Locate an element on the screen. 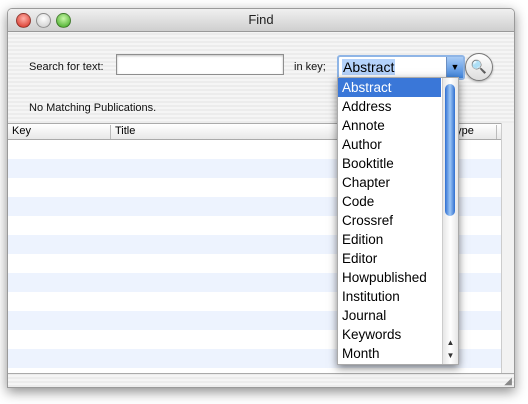 The width and height of the screenshot is (528, 404). dropdown-option: Author is located at coordinates (389, 144).